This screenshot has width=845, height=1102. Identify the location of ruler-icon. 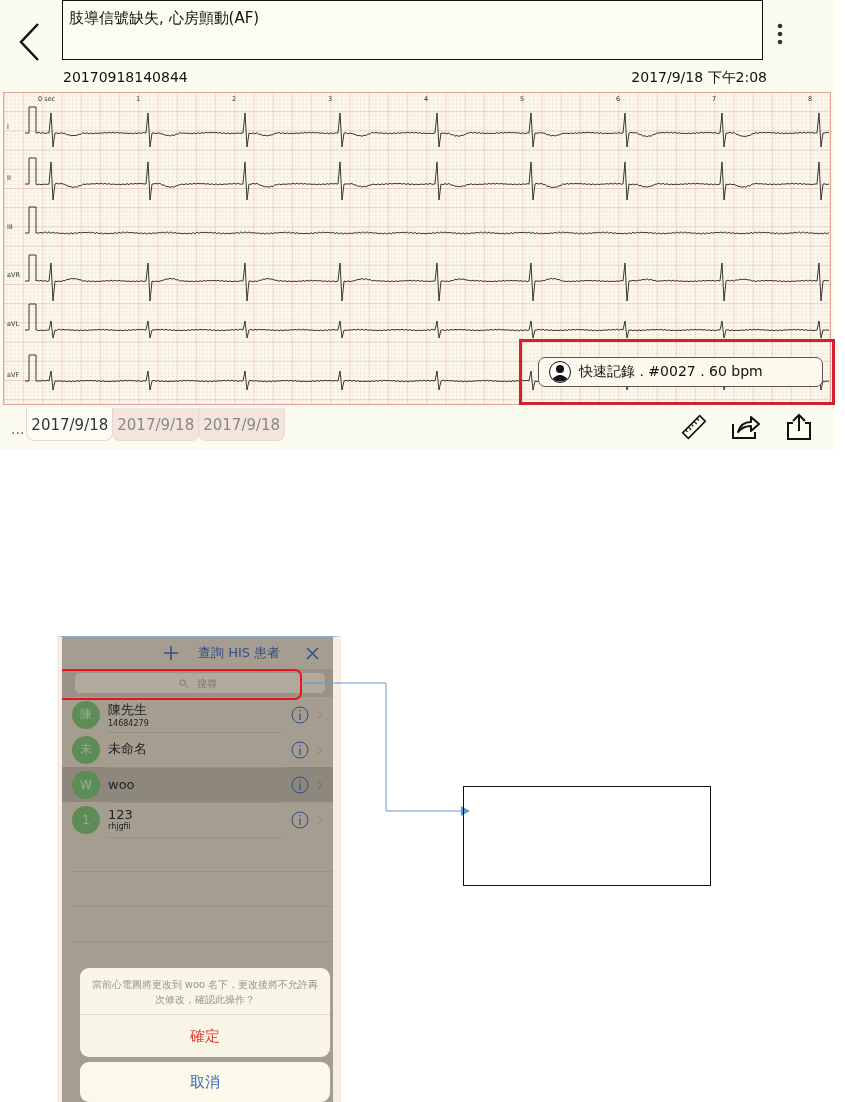
(694, 427).